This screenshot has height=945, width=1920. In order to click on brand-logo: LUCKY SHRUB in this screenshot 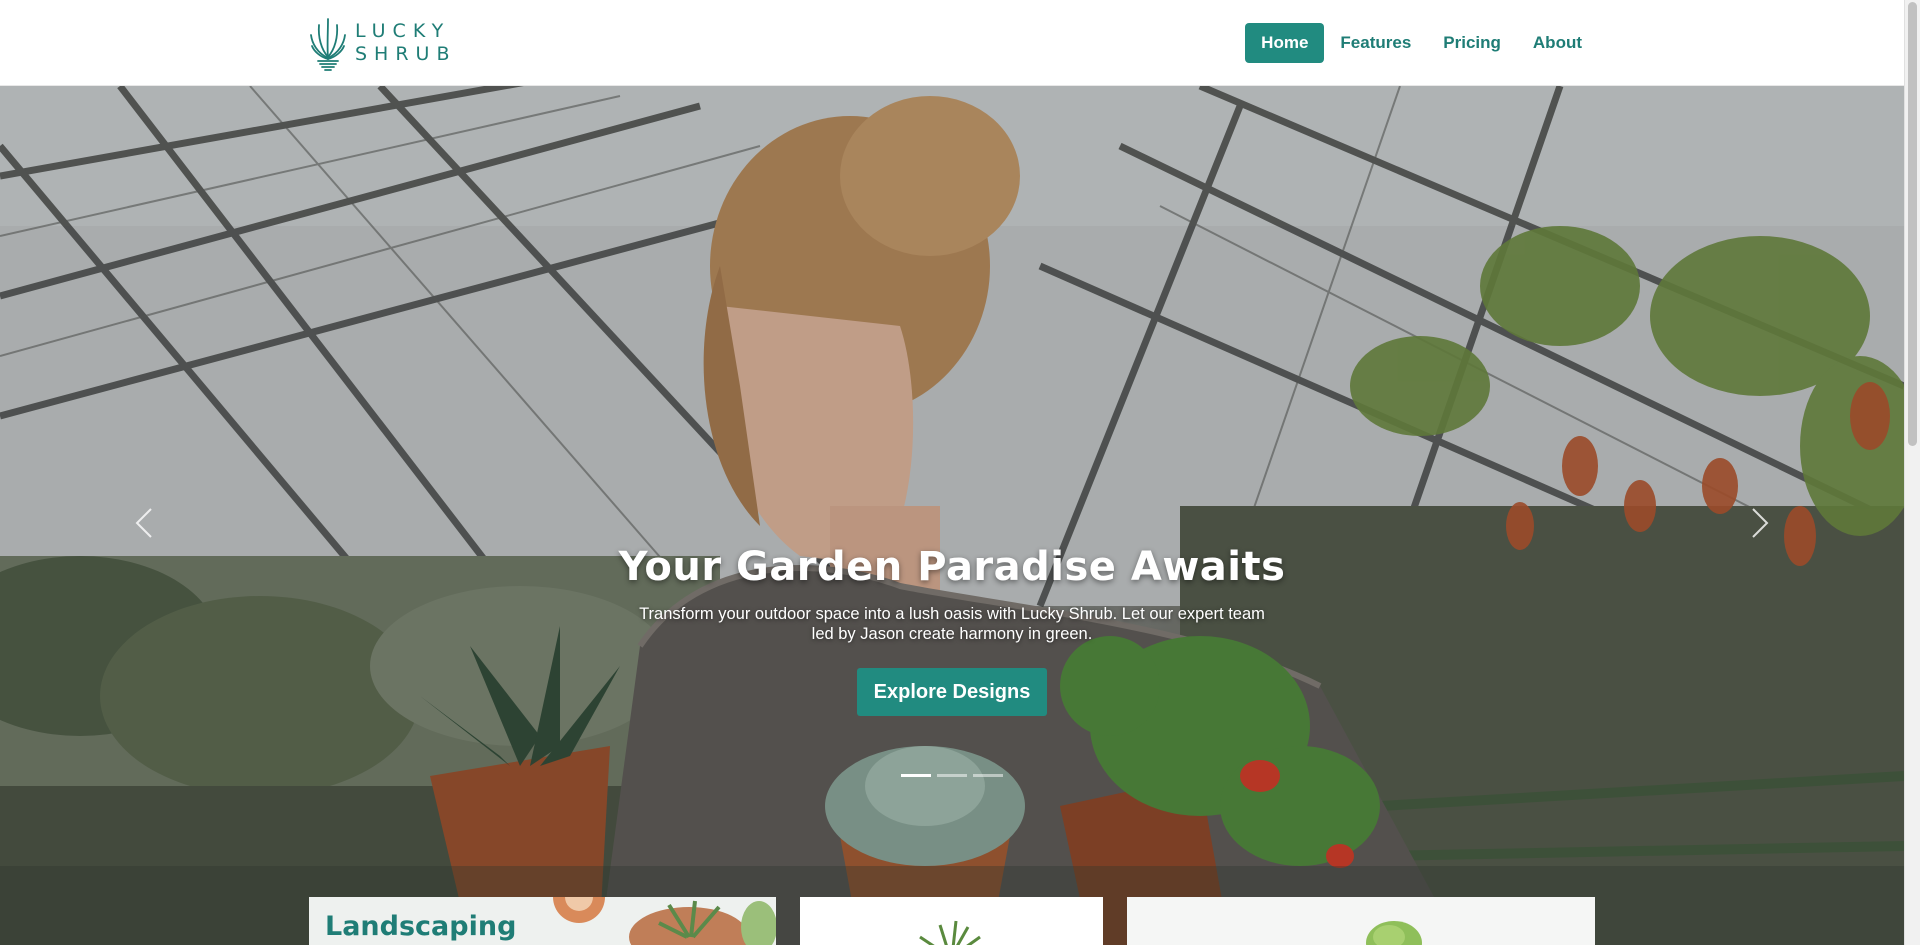, I will do `click(383, 43)`.